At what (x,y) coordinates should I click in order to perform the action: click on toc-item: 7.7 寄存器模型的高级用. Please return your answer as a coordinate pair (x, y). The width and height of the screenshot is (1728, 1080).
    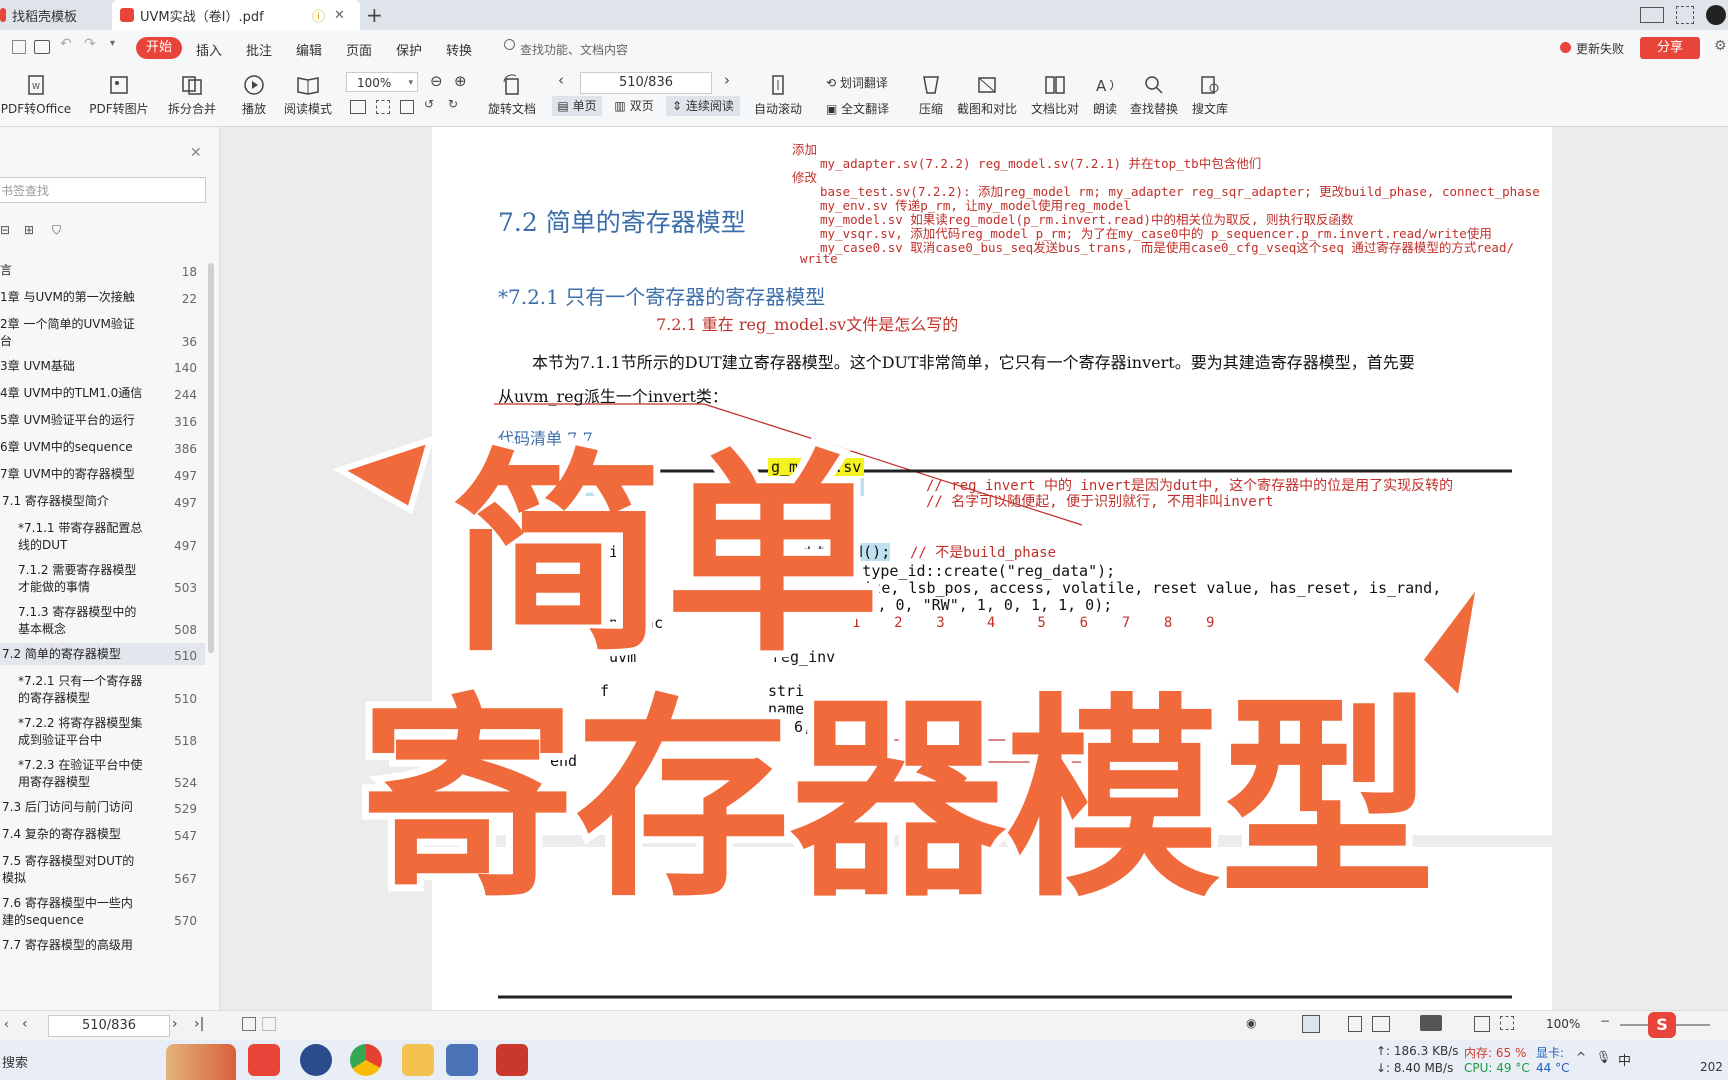
    Looking at the image, I should click on (102, 945).